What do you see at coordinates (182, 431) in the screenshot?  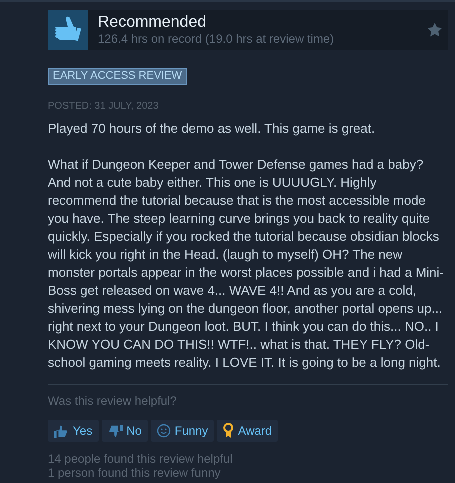 I see `helpful-smiley-button: Funny` at bounding box center [182, 431].